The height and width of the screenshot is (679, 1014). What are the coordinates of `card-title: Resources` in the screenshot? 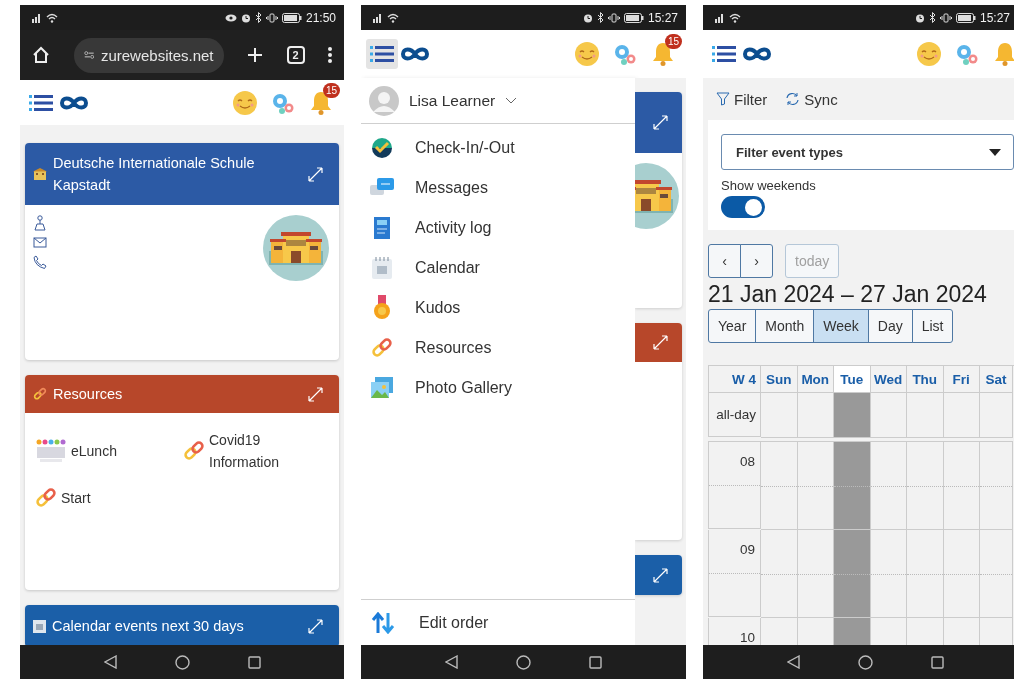 It's located at (88, 394).